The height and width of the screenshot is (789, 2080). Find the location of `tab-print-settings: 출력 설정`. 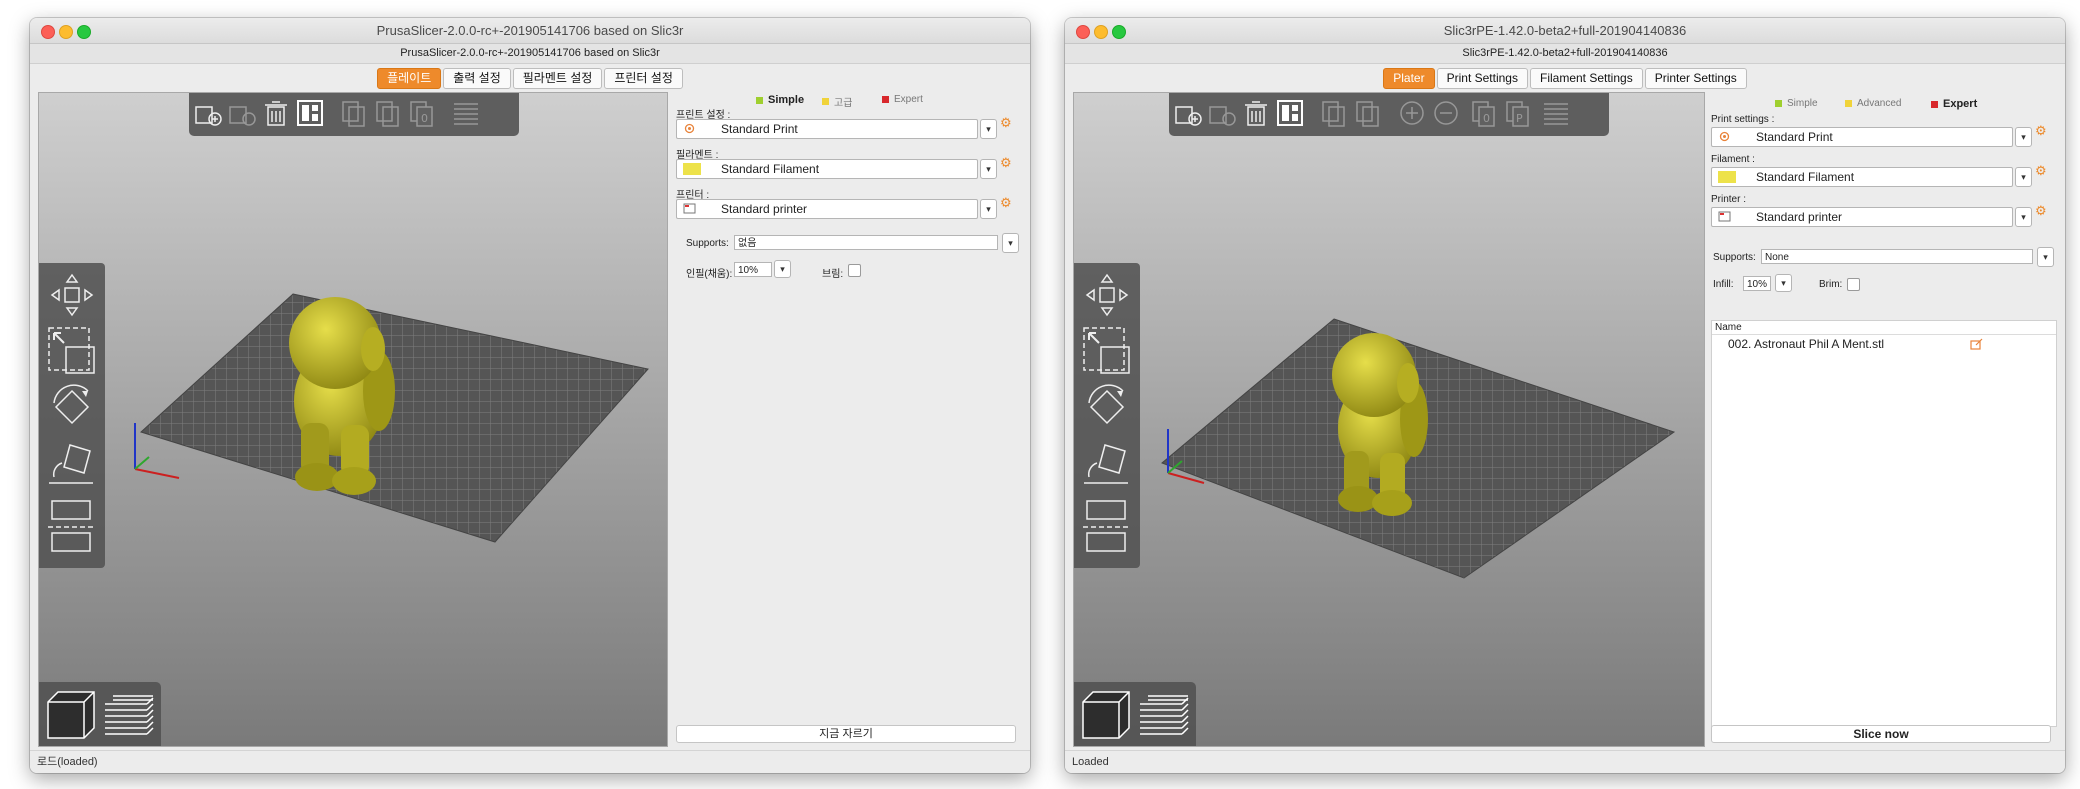

tab-print-settings: 출력 설정 is located at coordinates (477, 78).